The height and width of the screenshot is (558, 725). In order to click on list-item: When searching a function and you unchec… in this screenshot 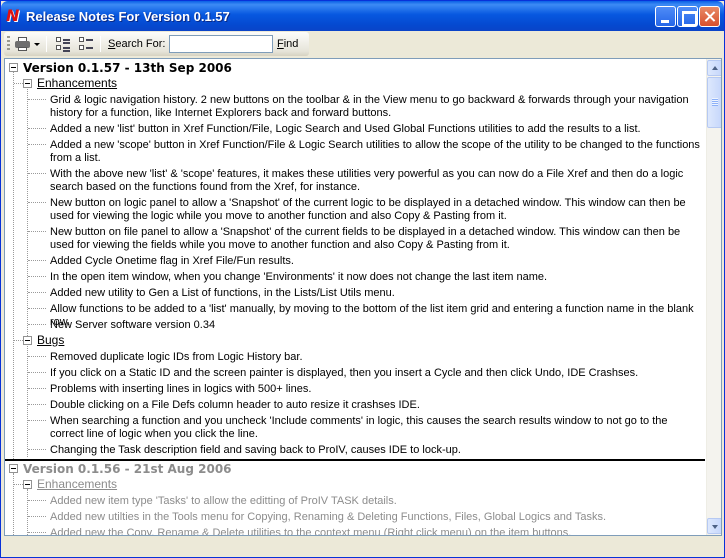, I will do `click(359, 427)`.